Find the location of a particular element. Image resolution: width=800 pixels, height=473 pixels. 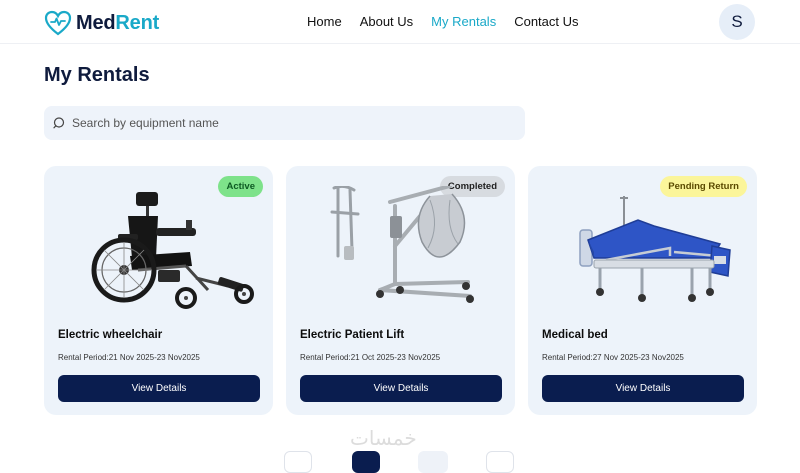

pagination is located at coordinates (400, 460).